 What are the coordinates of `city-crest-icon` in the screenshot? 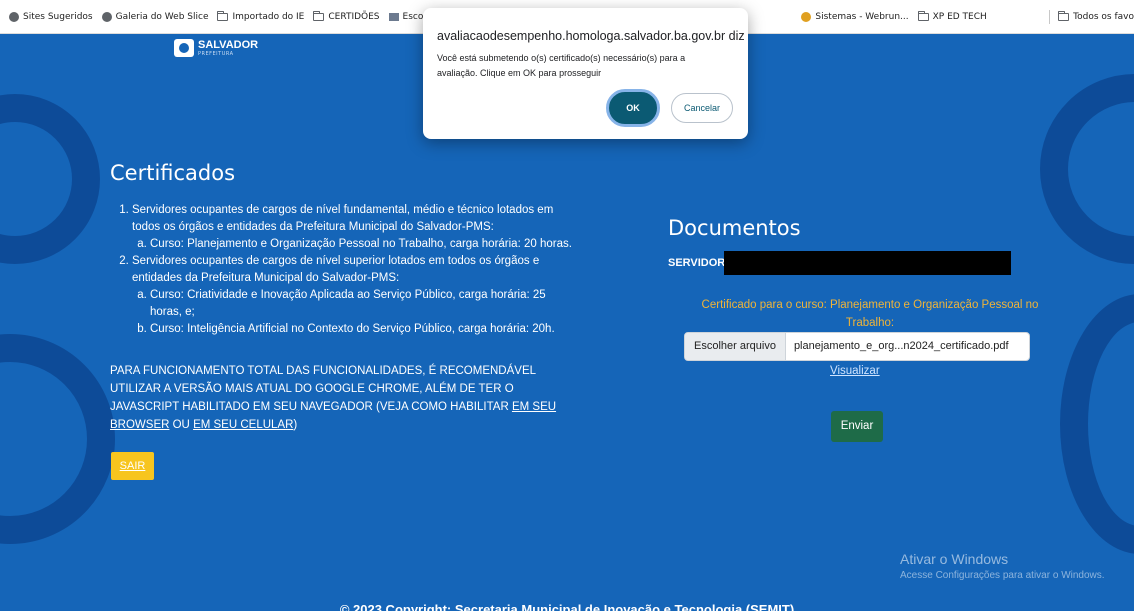 It's located at (184, 48).